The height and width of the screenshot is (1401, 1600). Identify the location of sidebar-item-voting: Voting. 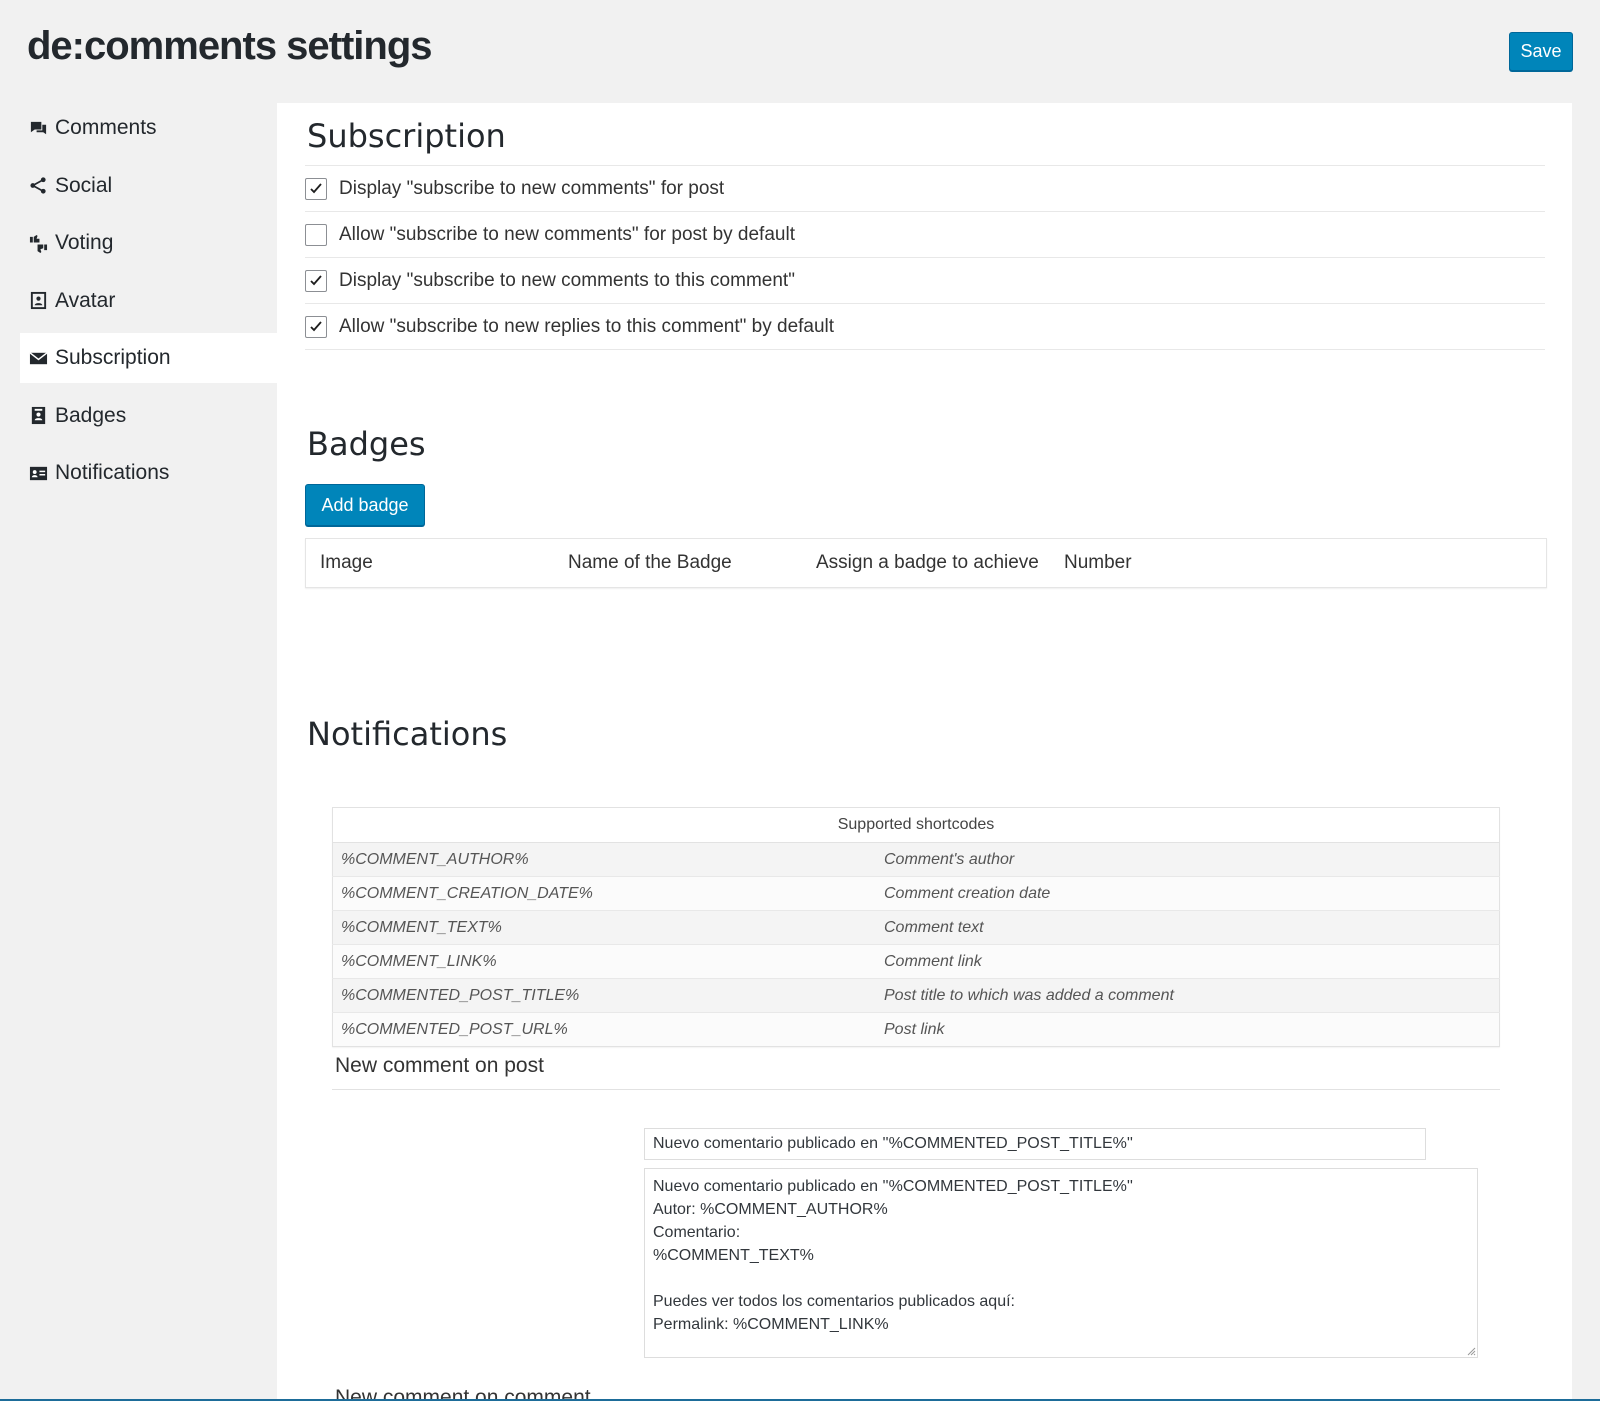
(148, 243).